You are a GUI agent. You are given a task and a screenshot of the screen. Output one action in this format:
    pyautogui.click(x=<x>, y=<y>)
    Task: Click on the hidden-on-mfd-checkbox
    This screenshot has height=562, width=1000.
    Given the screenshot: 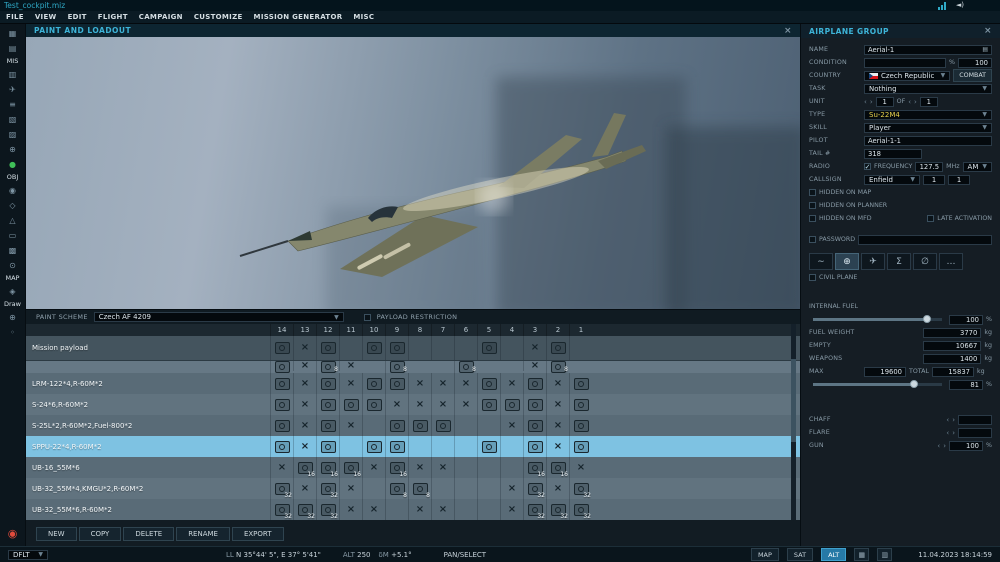 What is the action you would take?
    pyautogui.click(x=812, y=218)
    